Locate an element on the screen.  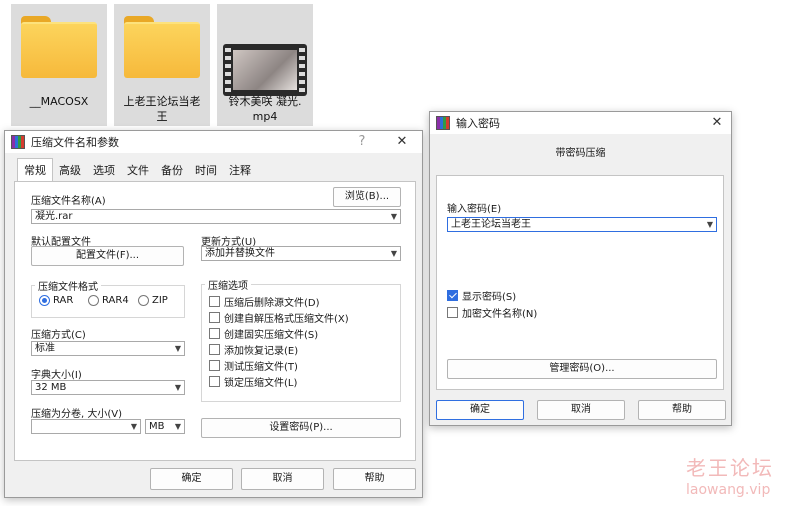
cancel-button: 取消 is located at coordinates (282, 479).